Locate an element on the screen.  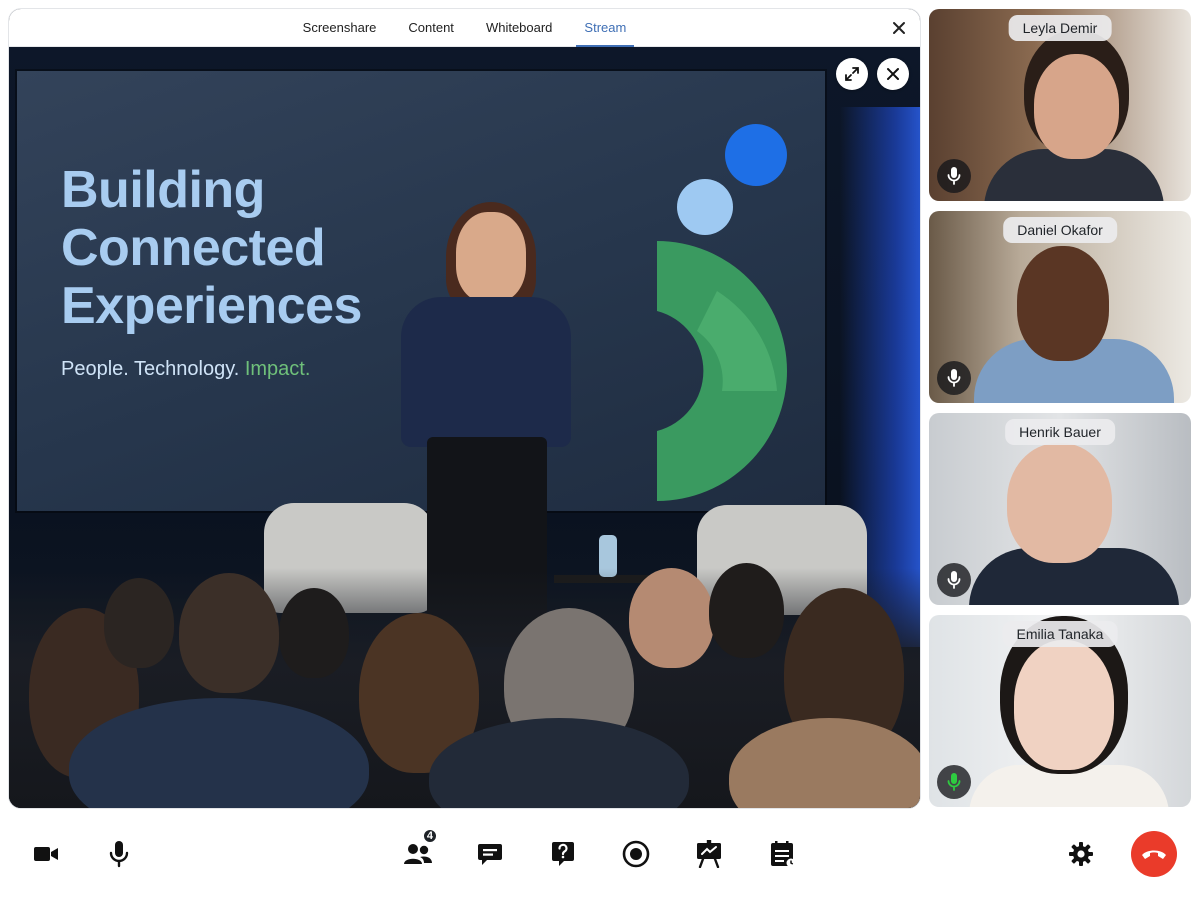
agenda-icon is located at coordinates (783, 854).